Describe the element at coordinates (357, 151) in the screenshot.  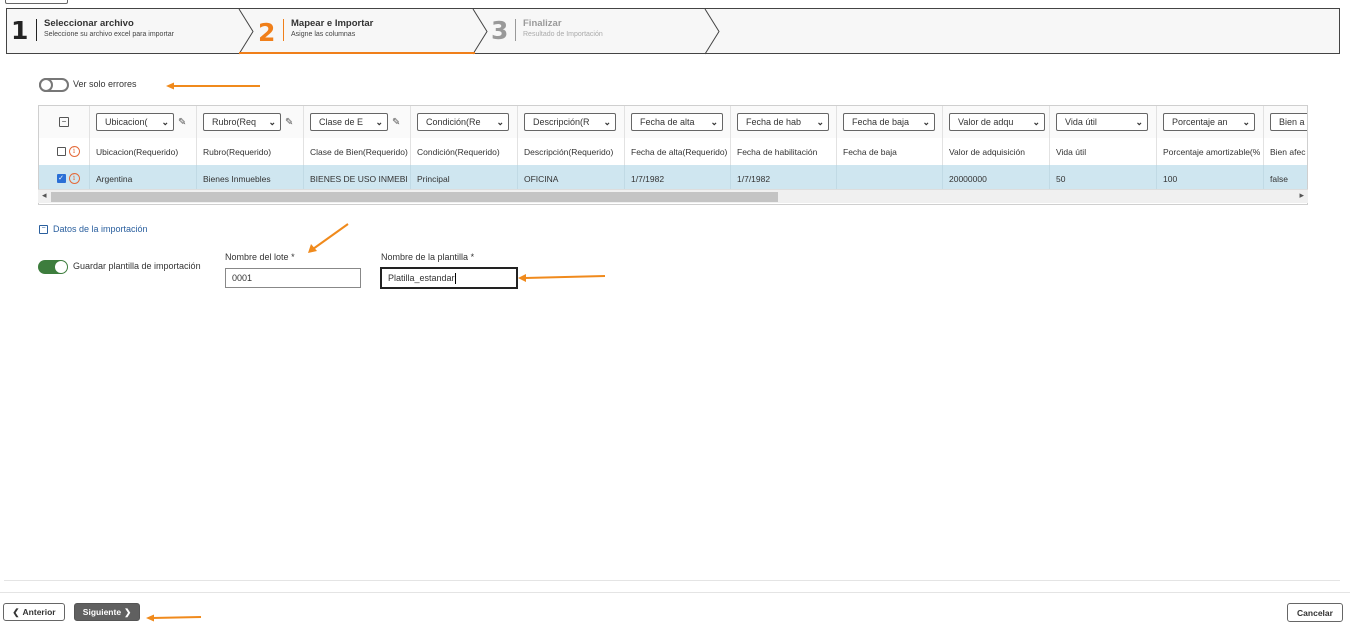
I see `header-cell: Clase de Bien(Requerido)` at that location.